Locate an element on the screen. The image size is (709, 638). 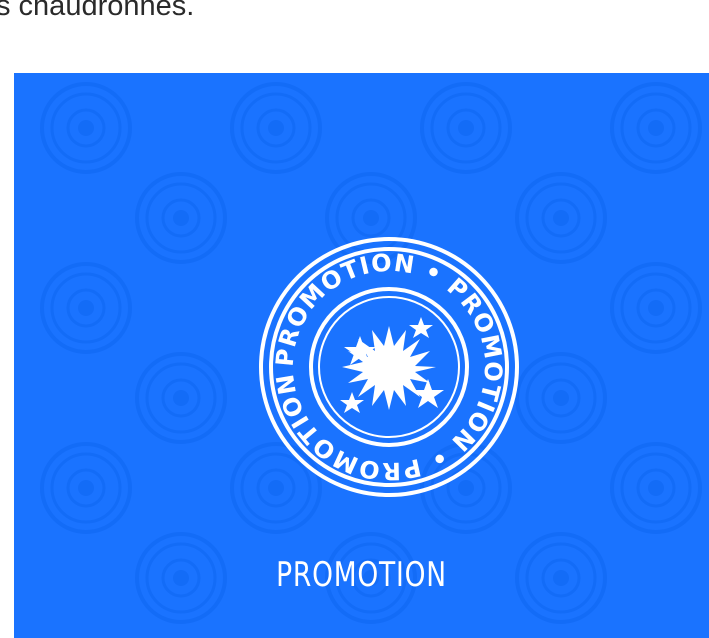
body-text-fragment: s chaudronnes. is located at coordinates (97, 11).